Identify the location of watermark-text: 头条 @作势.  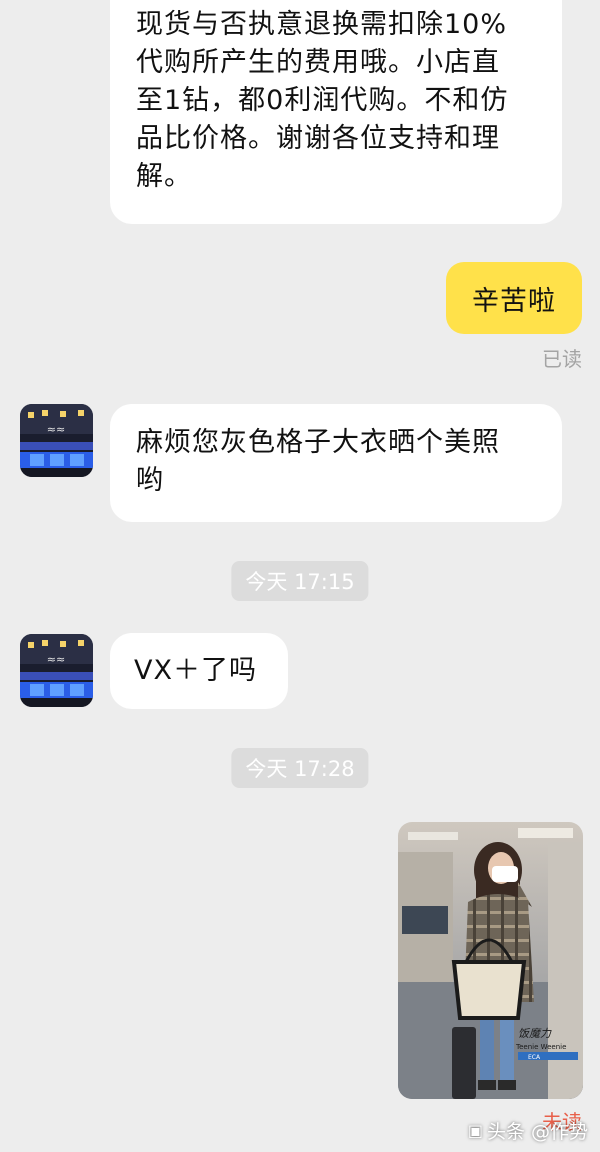
(537, 1132).